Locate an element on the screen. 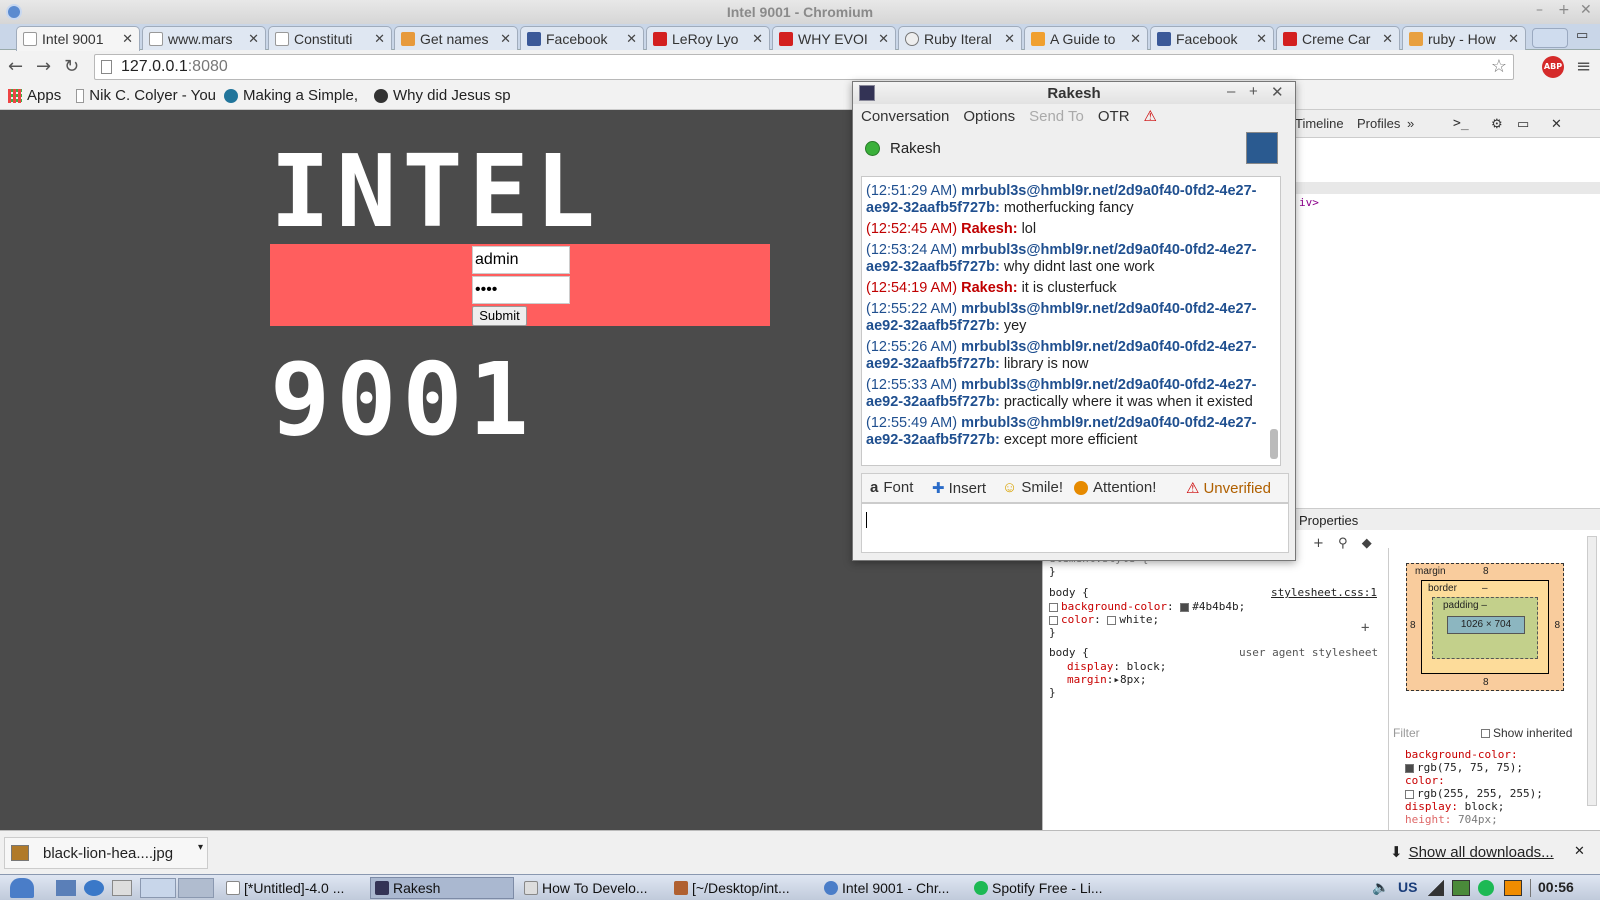 This screenshot has height=900, width=1600. attention-button: Attention! is located at coordinates (1115, 487).